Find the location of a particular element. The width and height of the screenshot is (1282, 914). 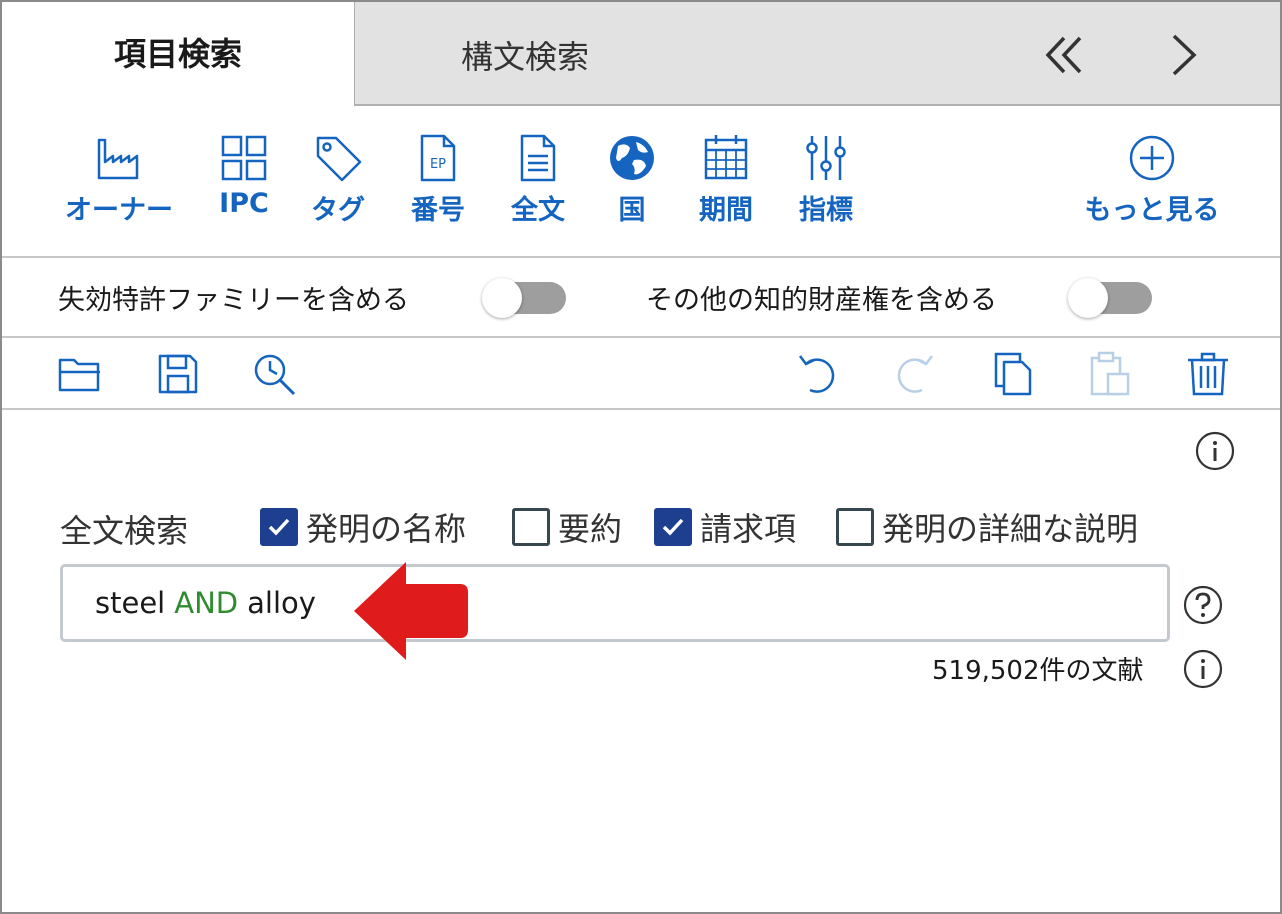

more-label: もっと見る is located at coordinates (1152, 210).